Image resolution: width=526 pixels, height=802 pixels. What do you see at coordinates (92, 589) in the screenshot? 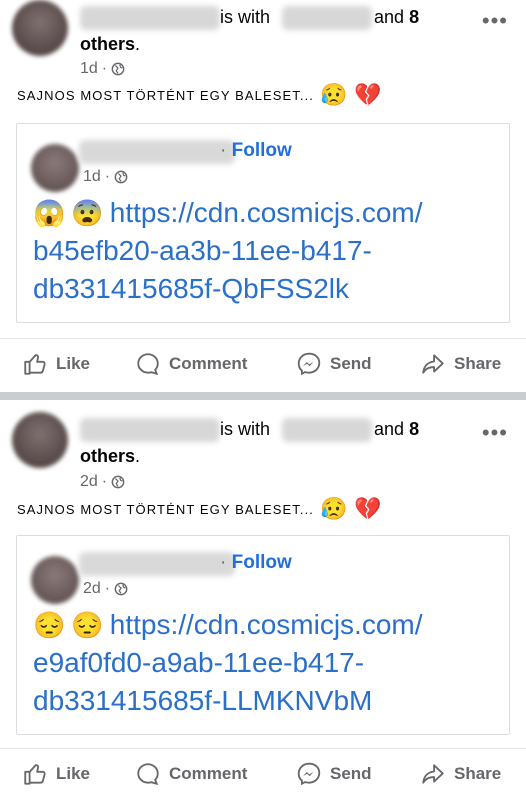
I see `shared-post-time: 2d` at bounding box center [92, 589].